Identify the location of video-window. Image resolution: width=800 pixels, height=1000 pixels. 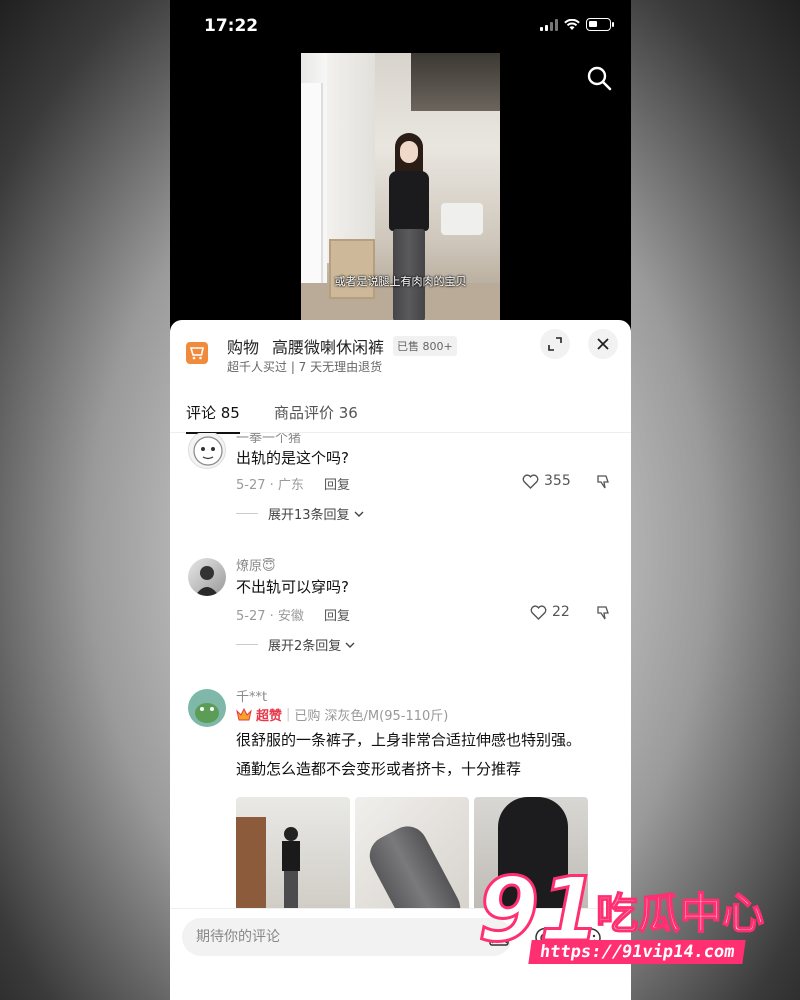
(312, 183).